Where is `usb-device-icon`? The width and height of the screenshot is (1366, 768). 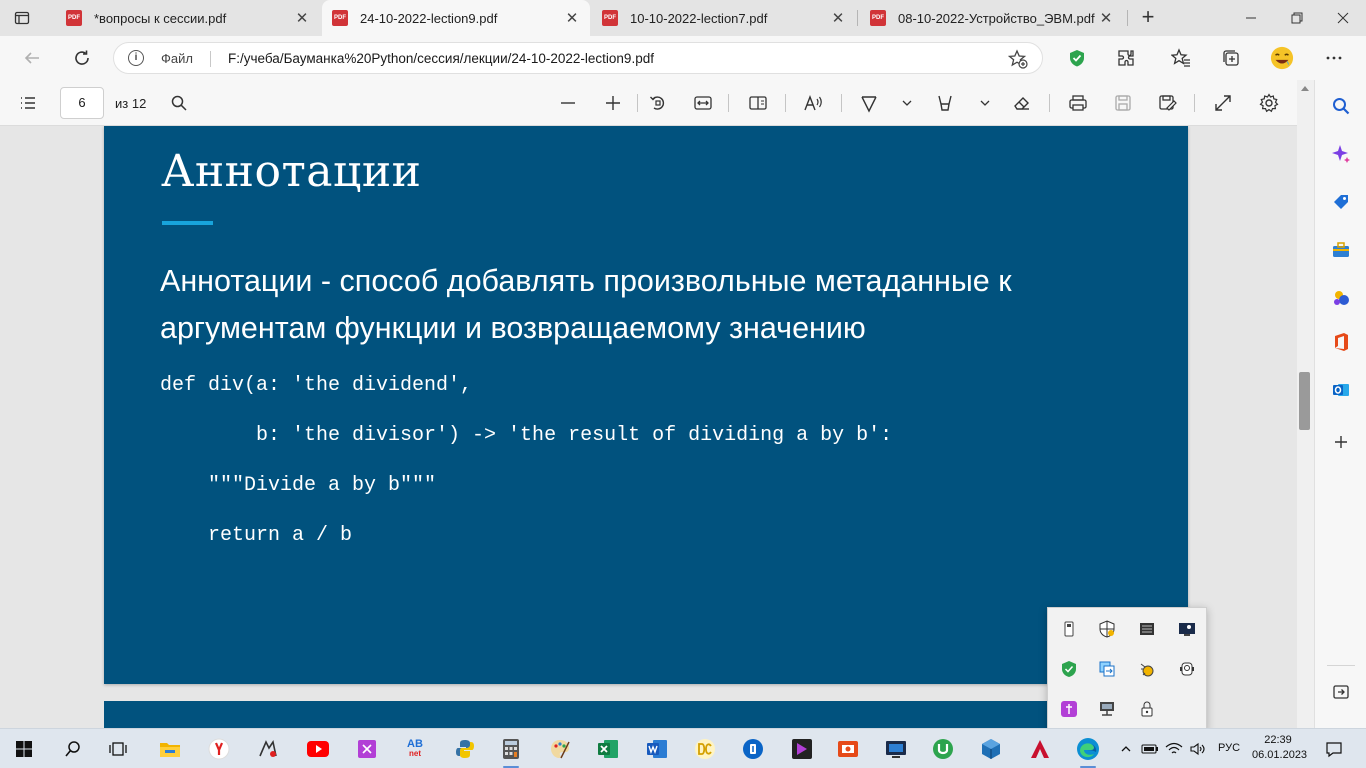
usb-device-icon is located at coordinates (1069, 629).